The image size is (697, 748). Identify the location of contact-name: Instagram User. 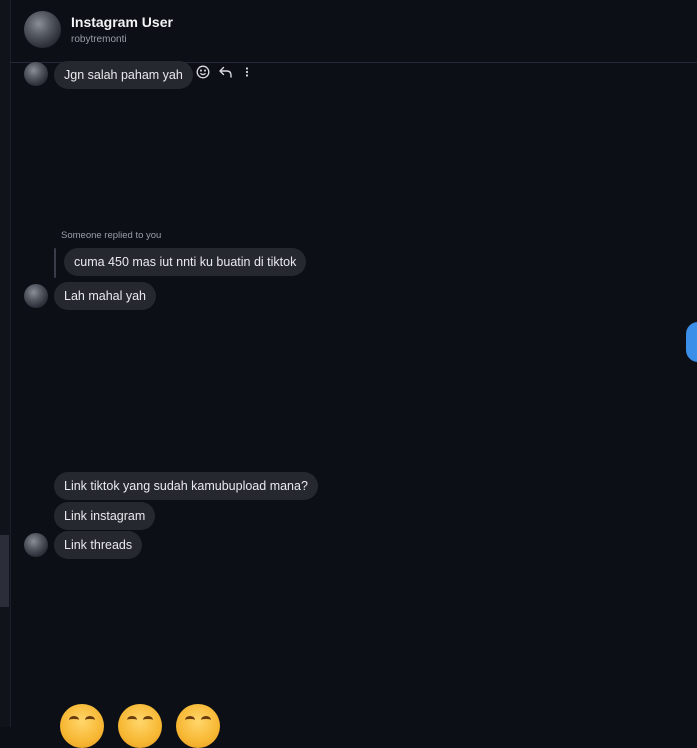
(122, 22).